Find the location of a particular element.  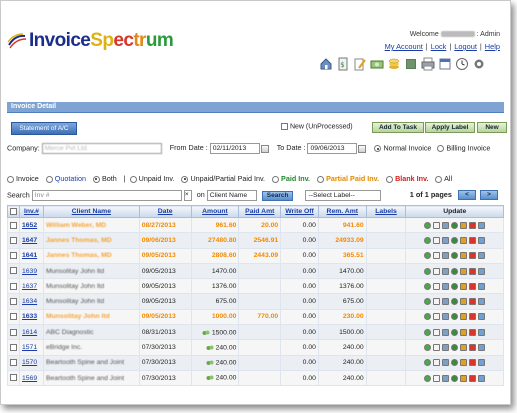

home-icon is located at coordinates (326, 64).